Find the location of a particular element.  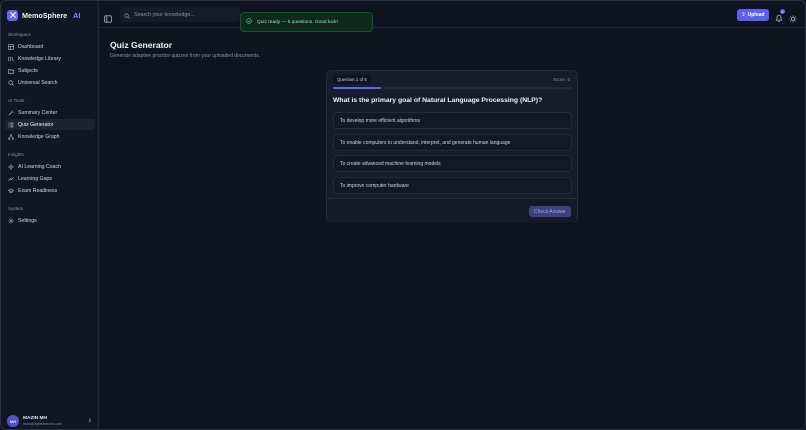

sidebar-item-universal-search: Universal Search is located at coordinates (50, 82).